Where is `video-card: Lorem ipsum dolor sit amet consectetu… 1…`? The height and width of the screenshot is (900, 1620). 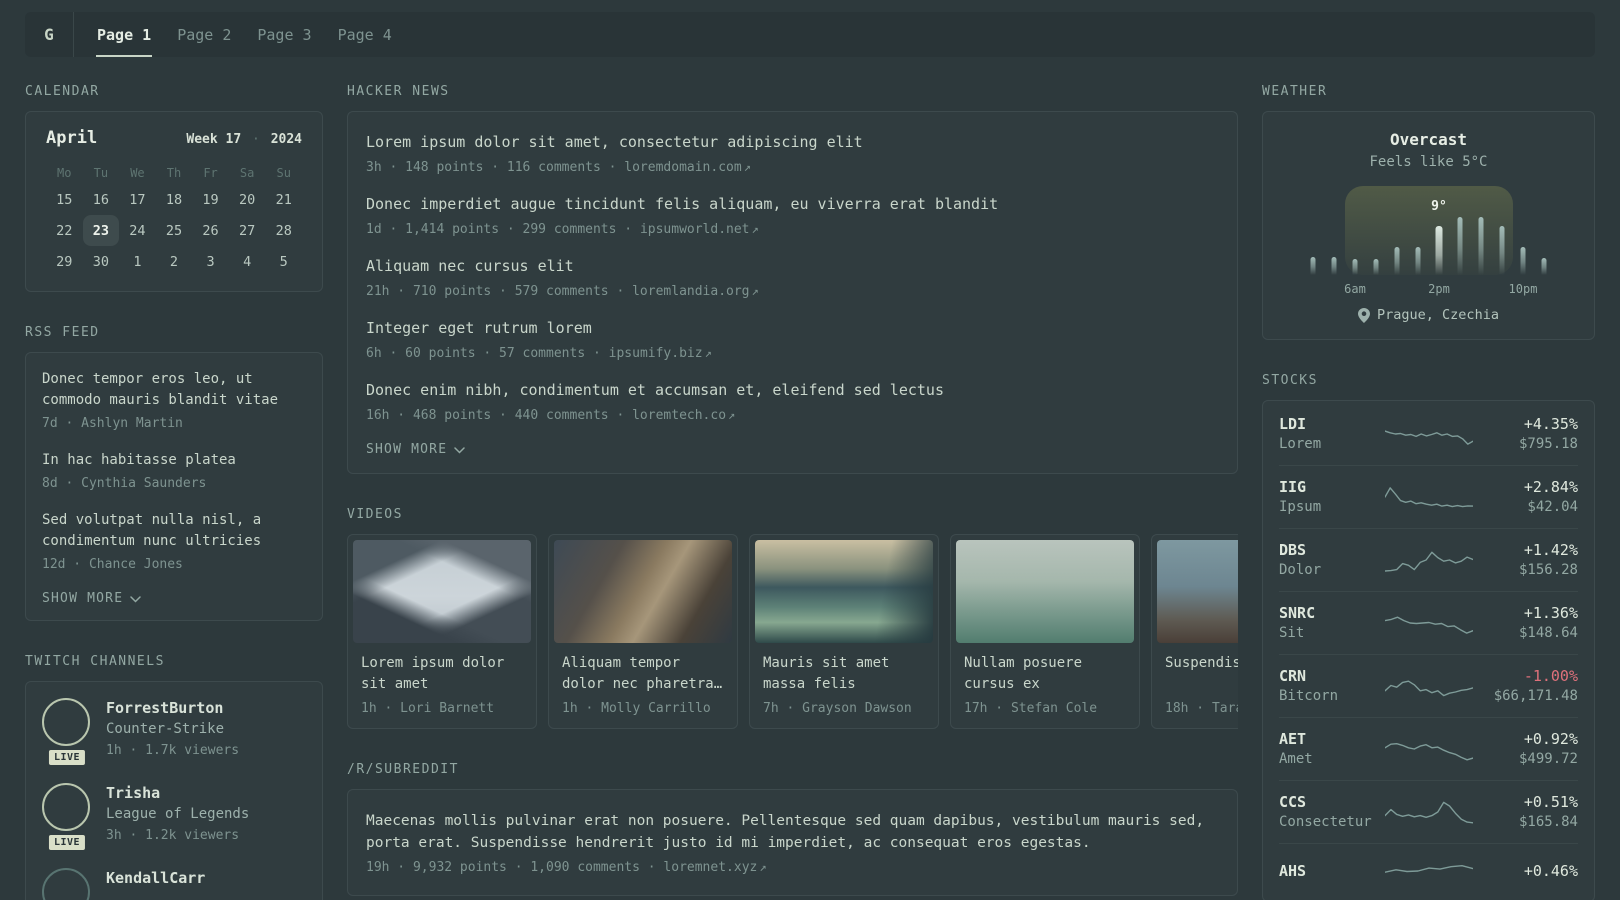
video-card: Lorem ipsum dolor sit amet consectetu… 1… is located at coordinates (442, 631).